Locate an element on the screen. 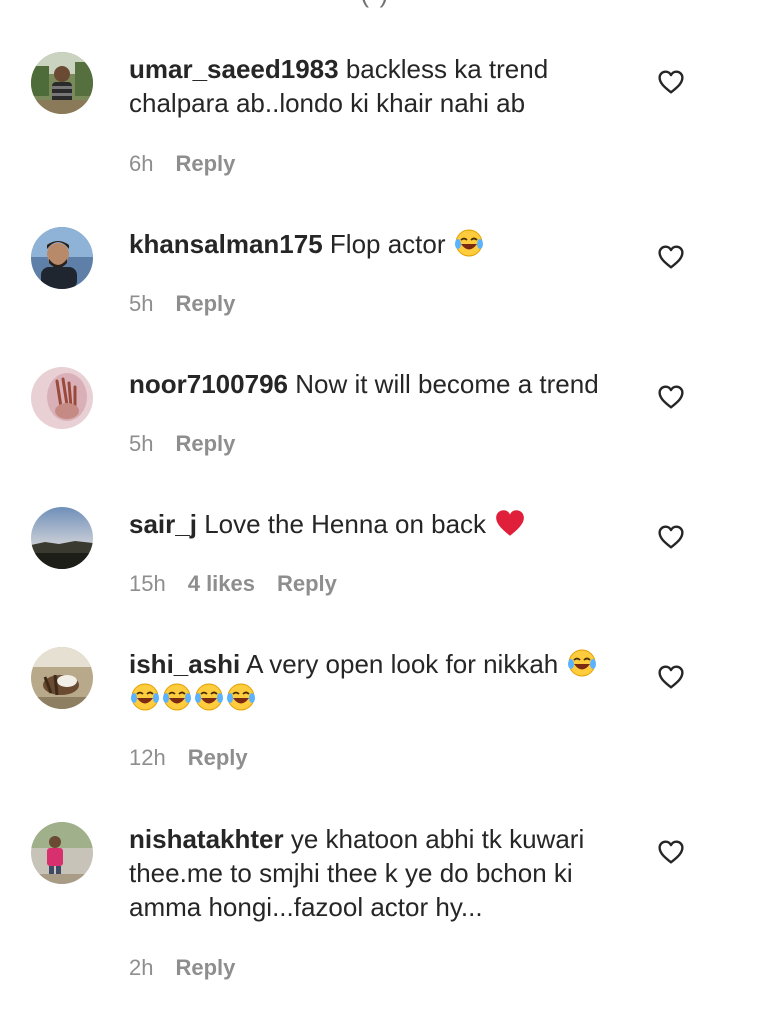 Image resolution: width=763 pixels, height=1024 pixels. comment-username: umar_saeed1983 is located at coordinates (234, 69).